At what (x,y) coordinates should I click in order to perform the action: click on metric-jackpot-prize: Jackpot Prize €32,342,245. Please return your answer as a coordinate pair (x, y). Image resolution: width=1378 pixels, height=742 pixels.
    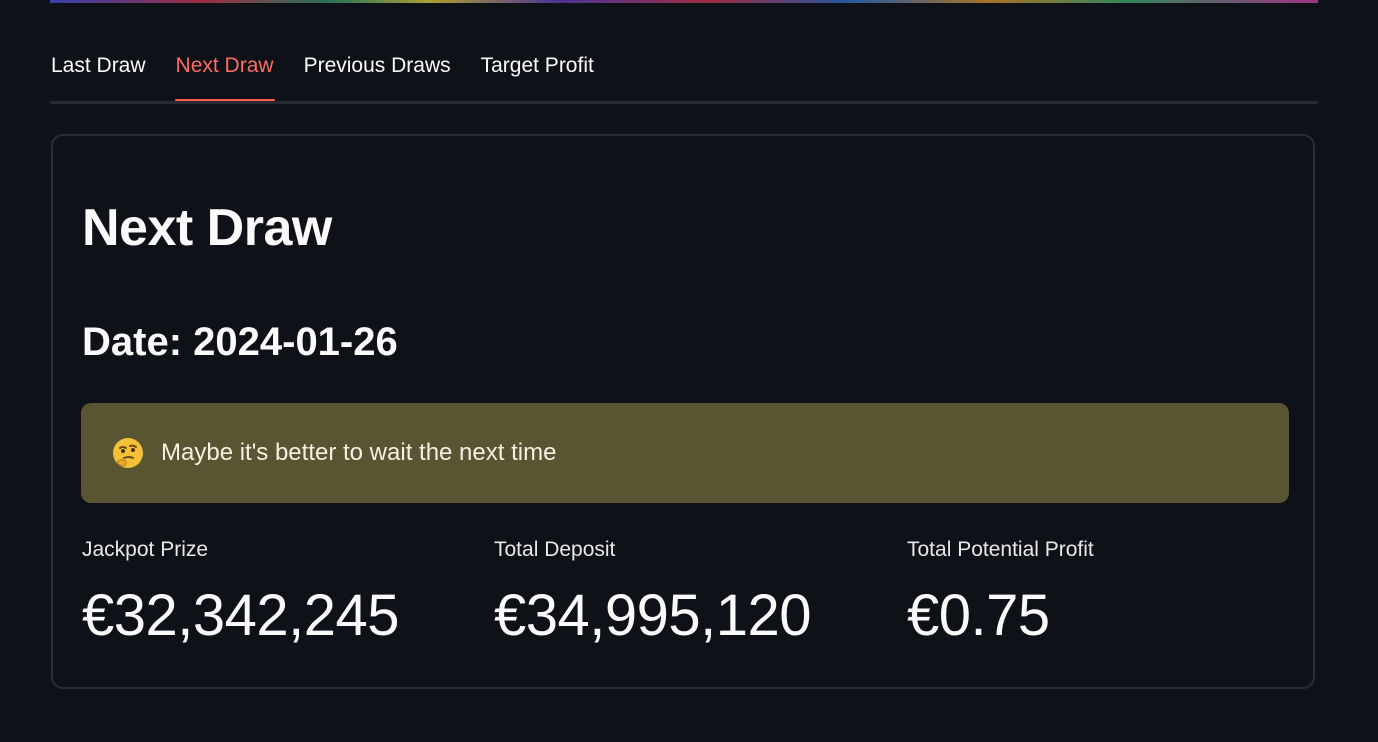
    Looking at the image, I should click on (241, 593).